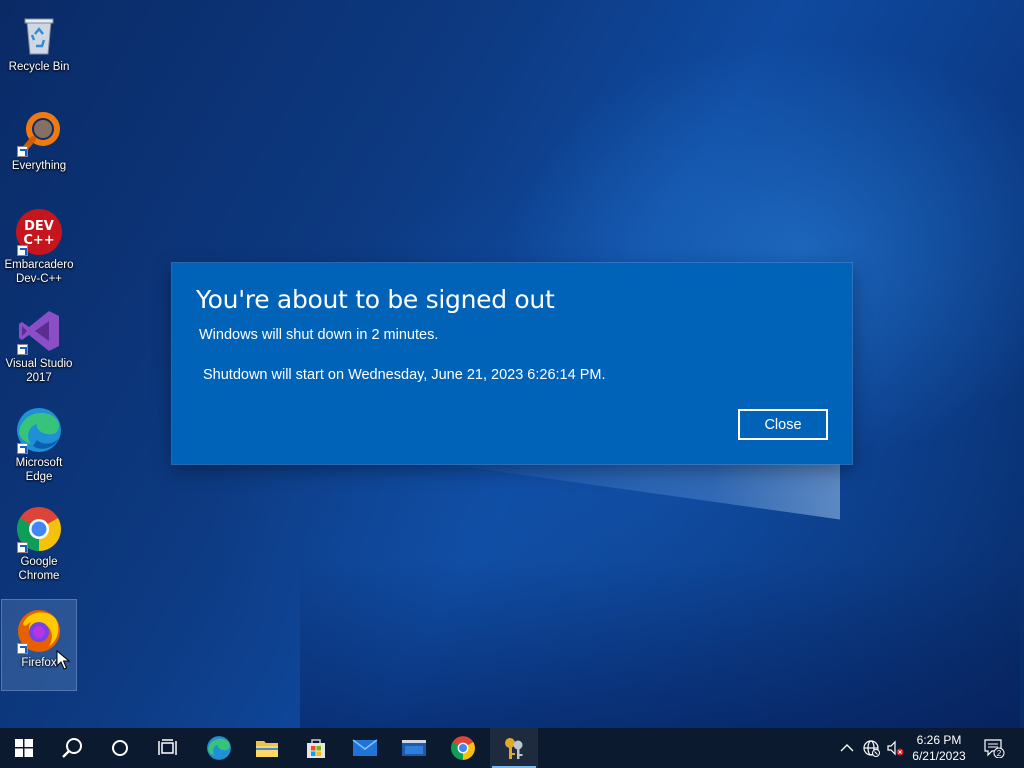  Describe the element at coordinates (375, 299) in the screenshot. I see `dialog-title: You're about to be signed out` at that location.